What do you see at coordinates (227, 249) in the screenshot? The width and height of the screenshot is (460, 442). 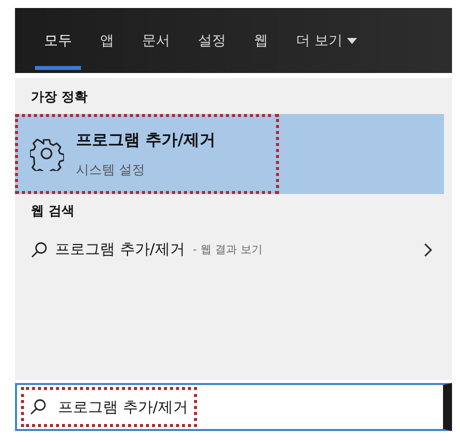 I see `web-result-hint: - 웹 결과 보기` at bounding box center [227, 249].